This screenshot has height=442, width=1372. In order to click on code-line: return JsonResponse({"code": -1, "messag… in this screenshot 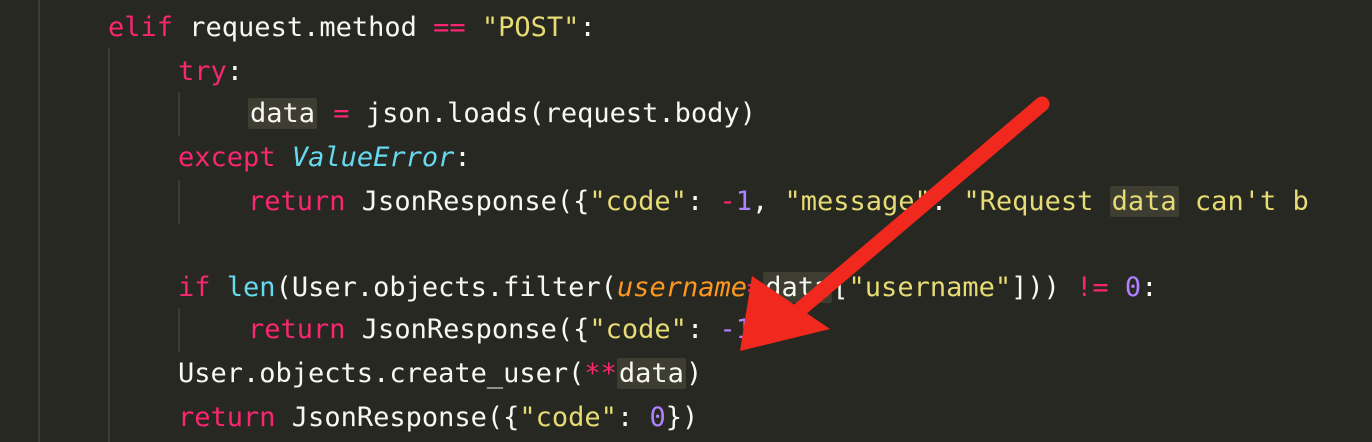, I will do `click(778, 202)`.